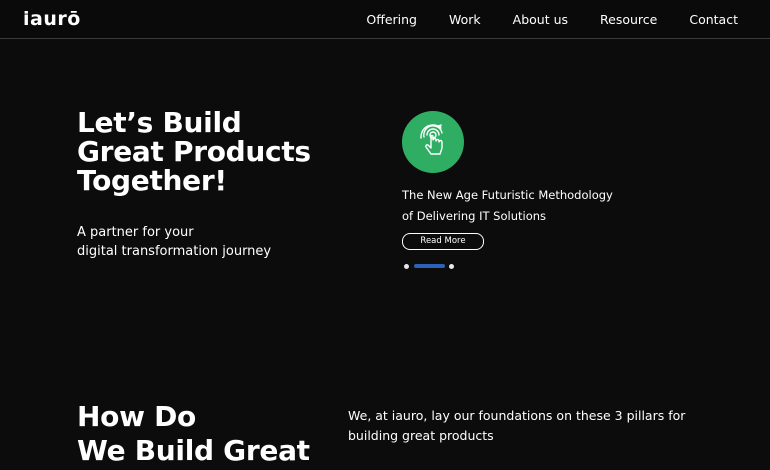 Image resolution: width=770 pixels, height=470 pixels. I want to click on section-heading-line: How Do, so click(136, 416).